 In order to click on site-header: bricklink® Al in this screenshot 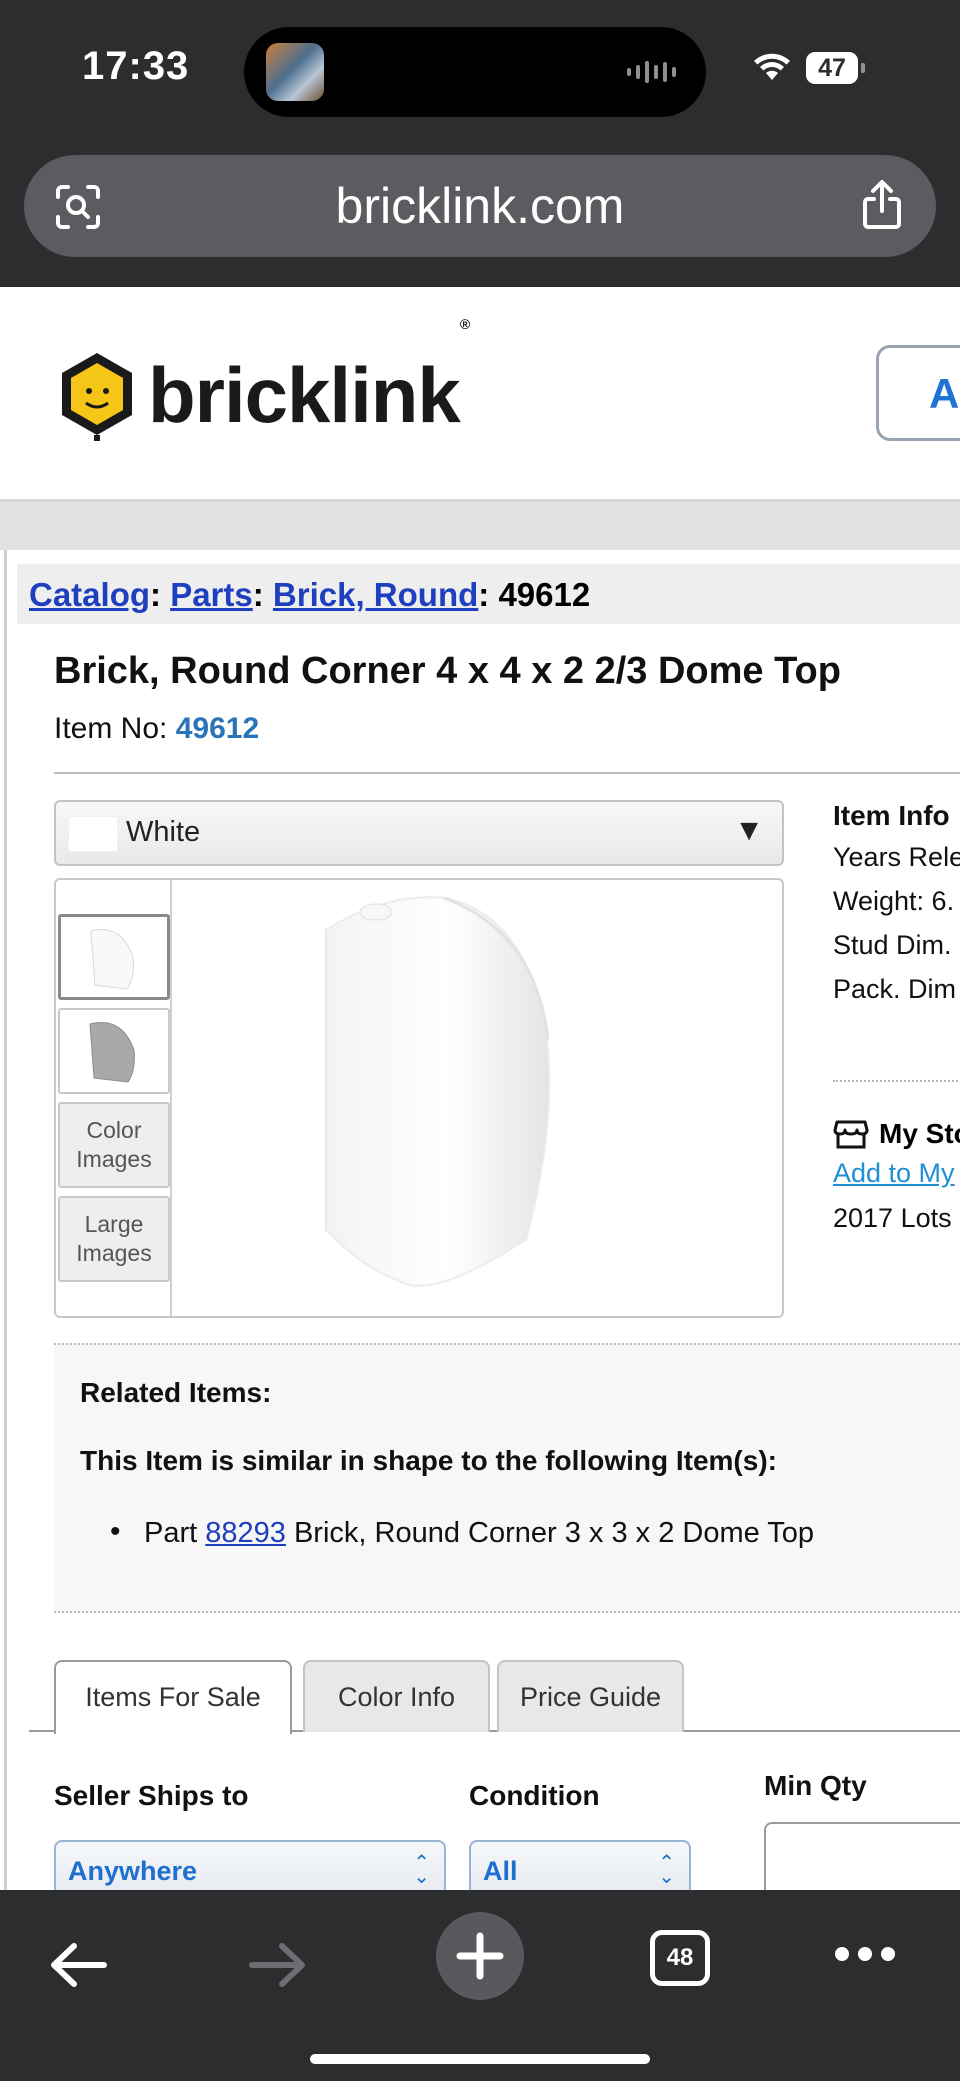, I will do `click(480, 394)`.